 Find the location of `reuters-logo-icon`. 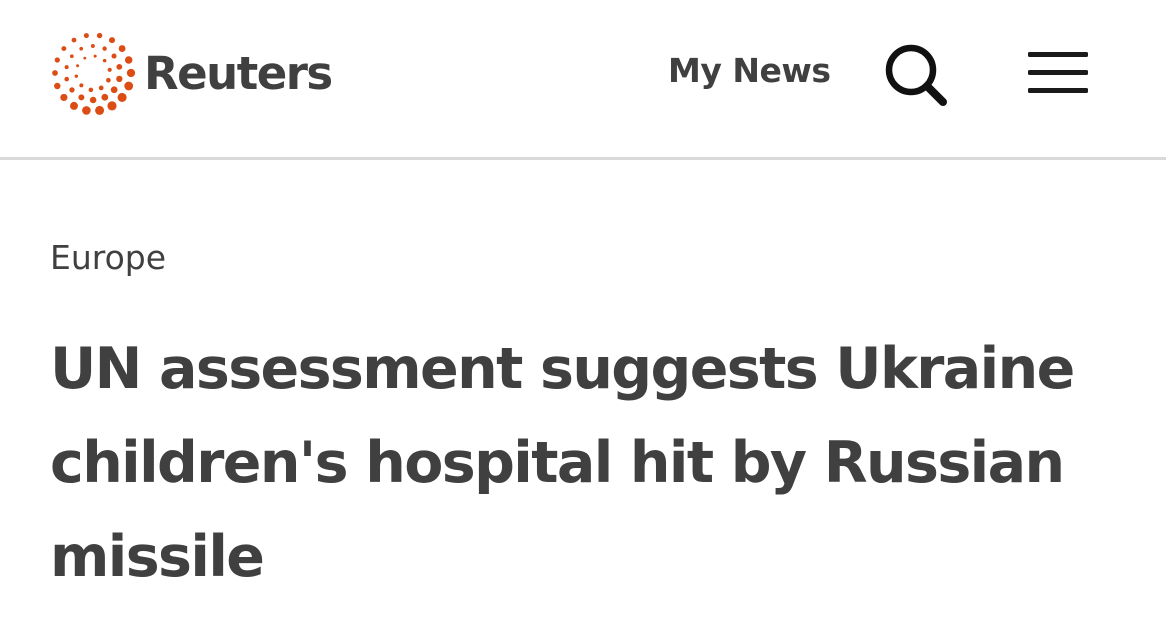

reuters-logo-icon is located at coordinates (94, 73).